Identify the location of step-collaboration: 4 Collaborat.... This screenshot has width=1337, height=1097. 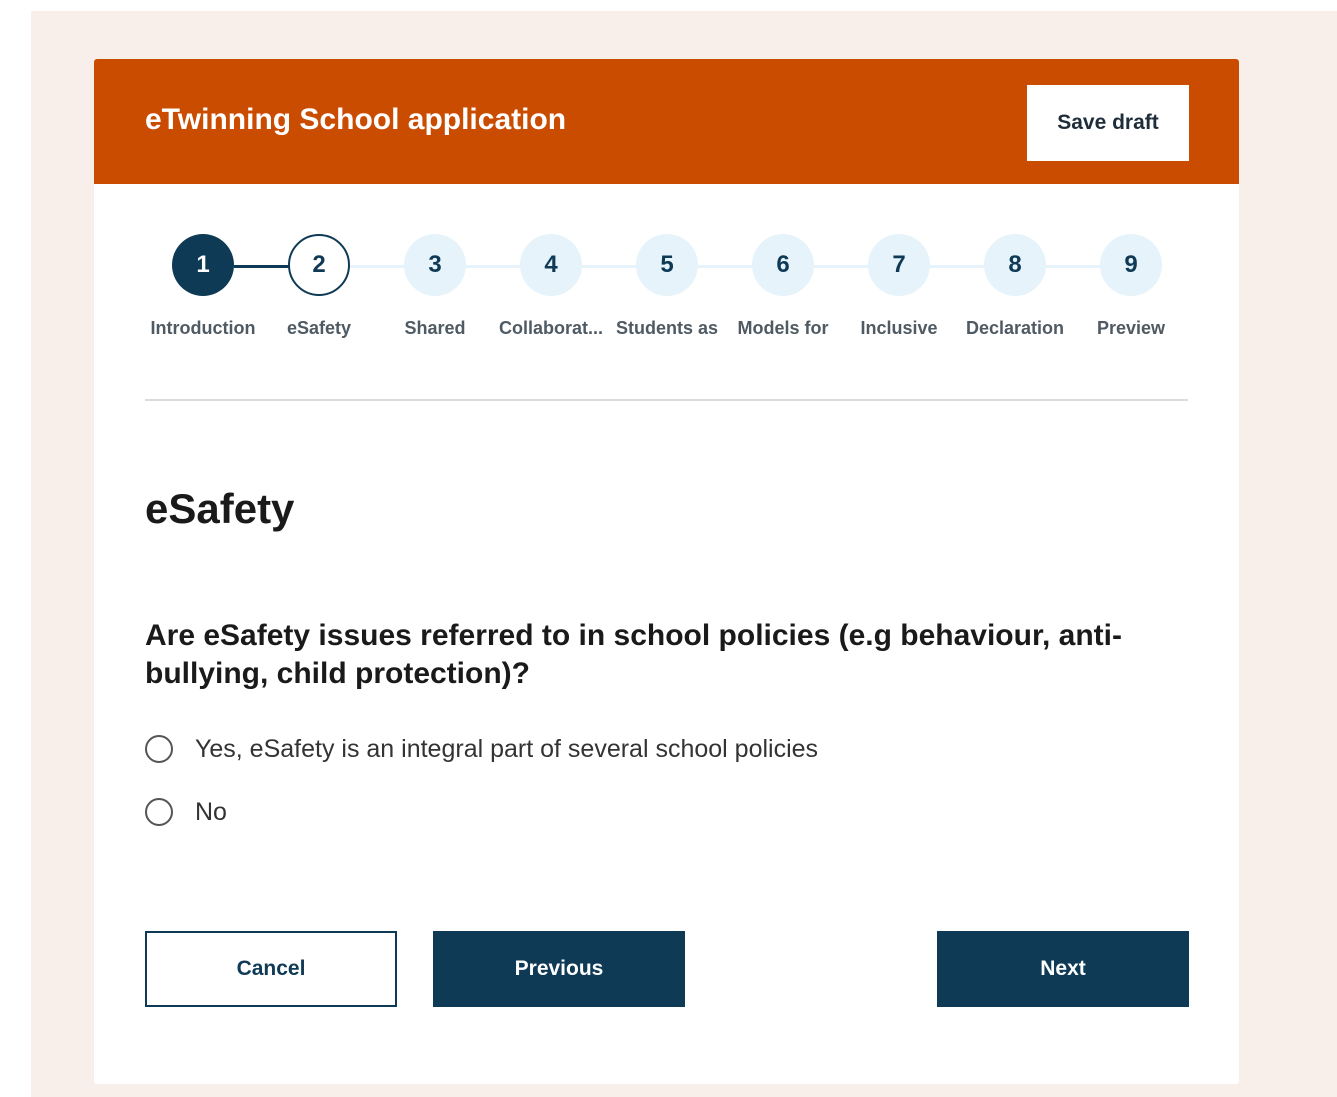
(551, 286).